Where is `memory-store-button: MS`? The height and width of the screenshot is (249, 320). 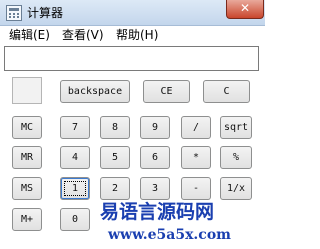 memory-store-button: MS is located at coordinates (27, 188).